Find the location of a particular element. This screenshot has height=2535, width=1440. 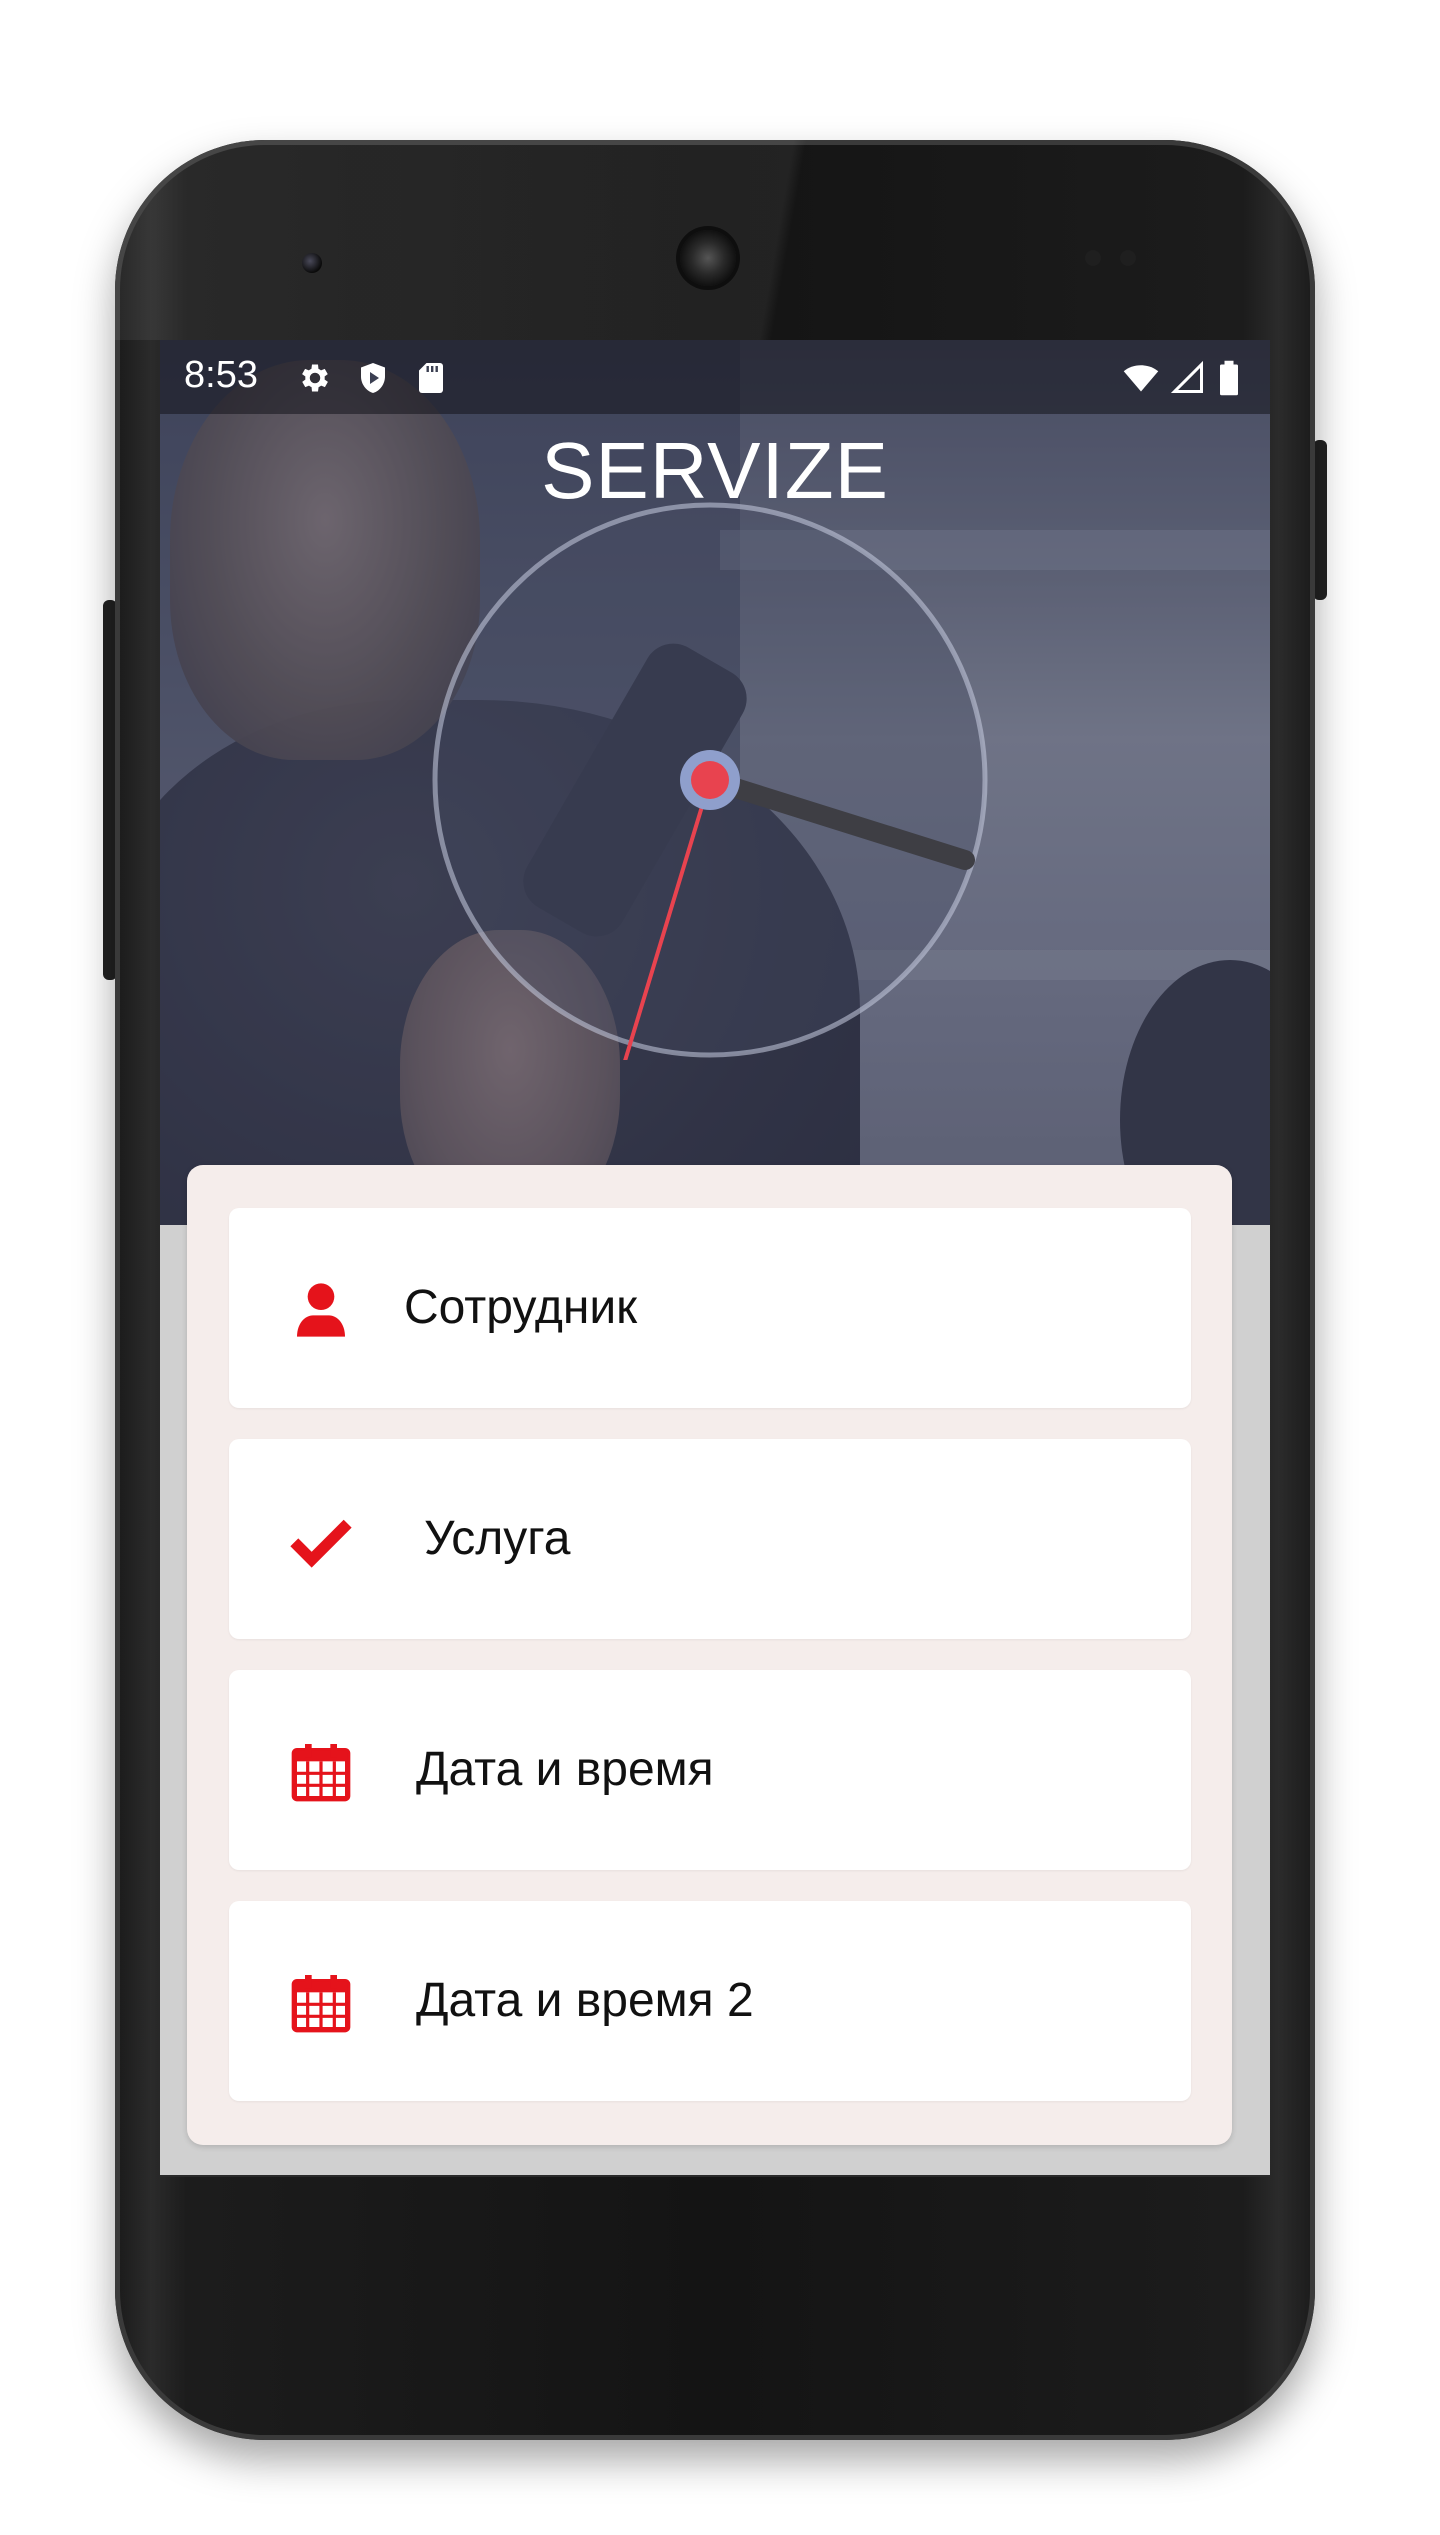

menu-item-datetime-2: Дата и время 2 is located at coordinates (710, 2001).